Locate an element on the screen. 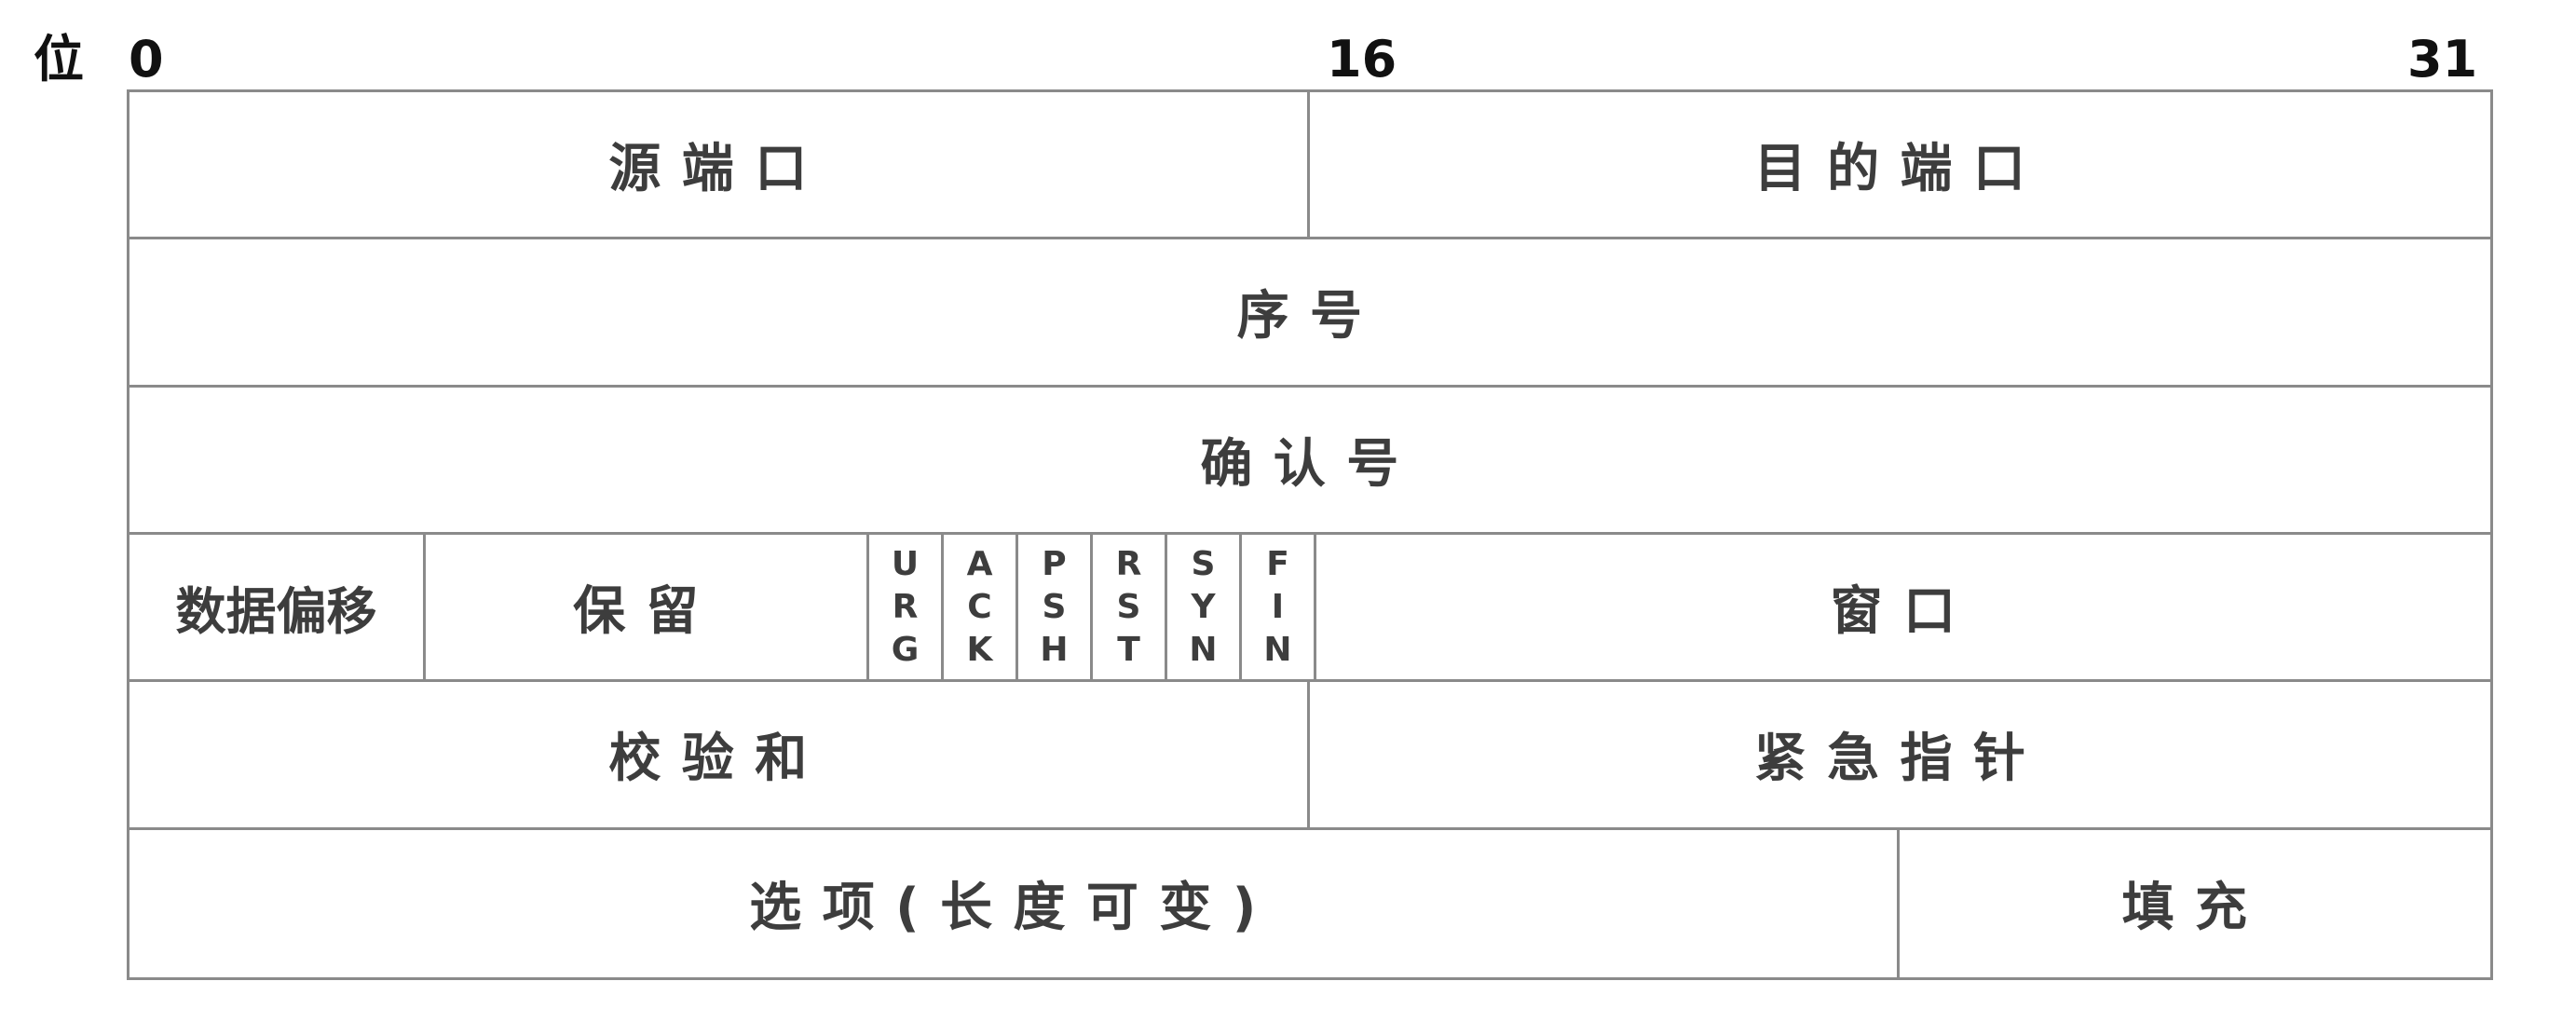 Image resolution: width=2576 pixels, height=1036 pixels. header-row-control: 数据偏移 保留 U R G A C K P S H R S T S Y N F is located at coordinates (1309, 608).